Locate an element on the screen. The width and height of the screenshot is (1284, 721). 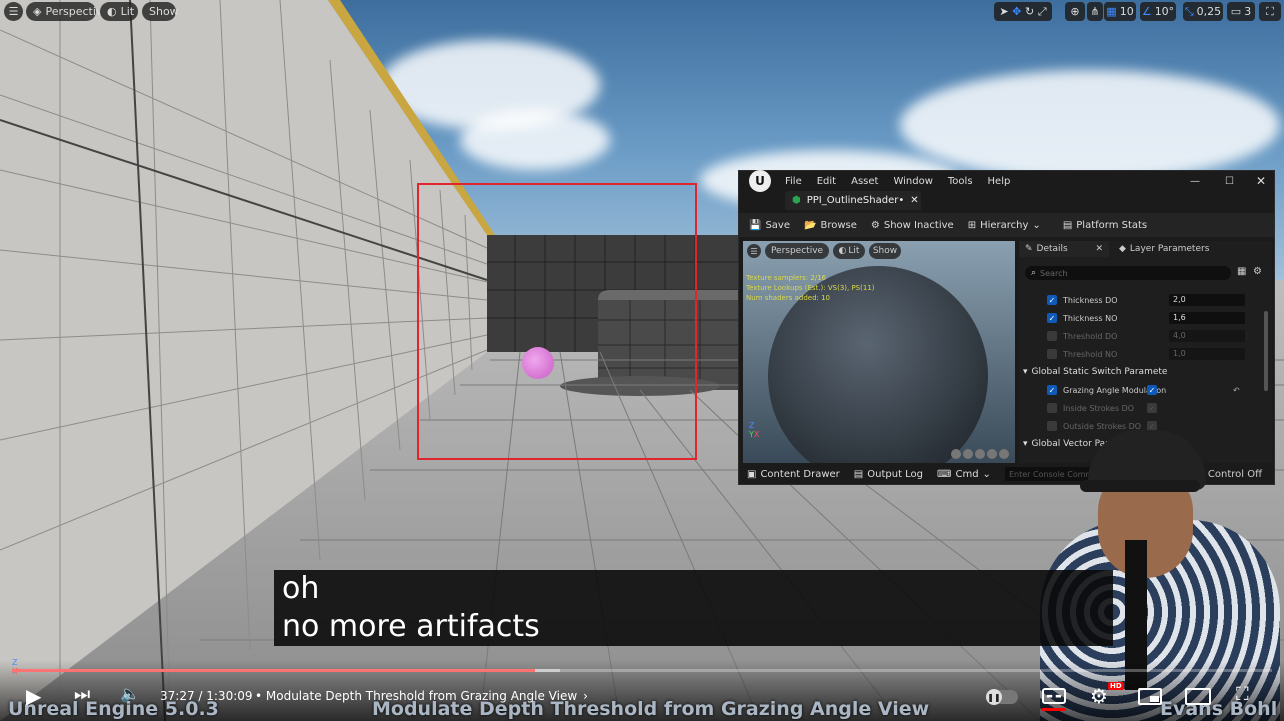
scale-snap-button: ⤡ 0,25 is located at coordinates (1203, 11).